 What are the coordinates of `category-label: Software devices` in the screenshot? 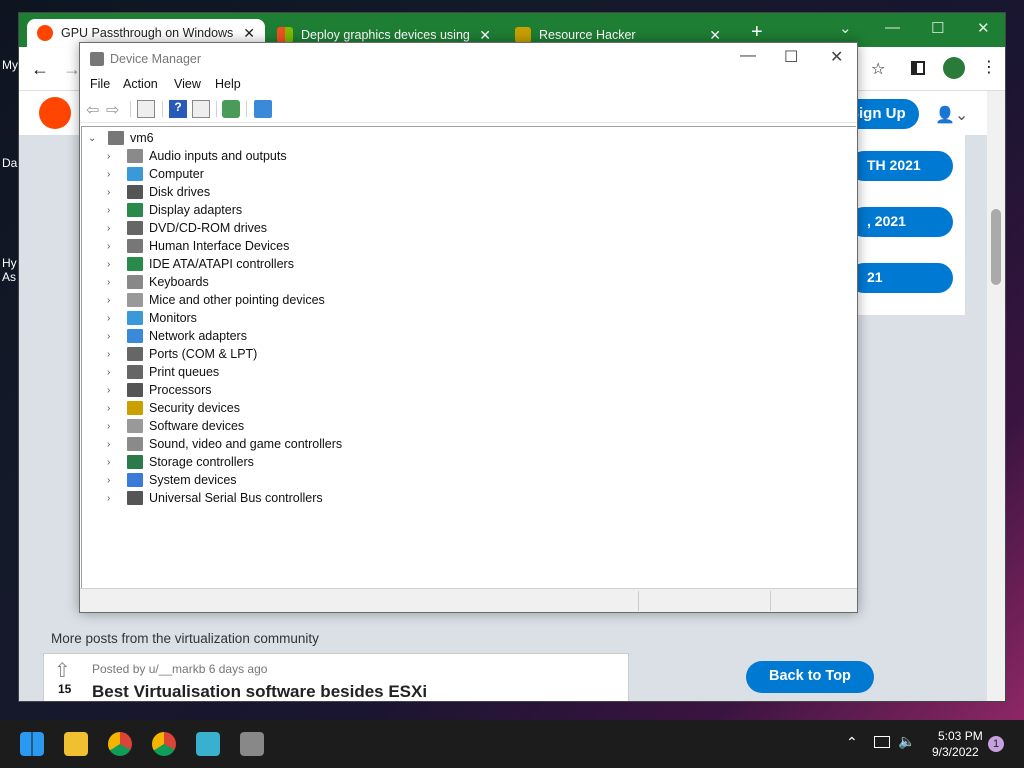 It's located at (197, 426).